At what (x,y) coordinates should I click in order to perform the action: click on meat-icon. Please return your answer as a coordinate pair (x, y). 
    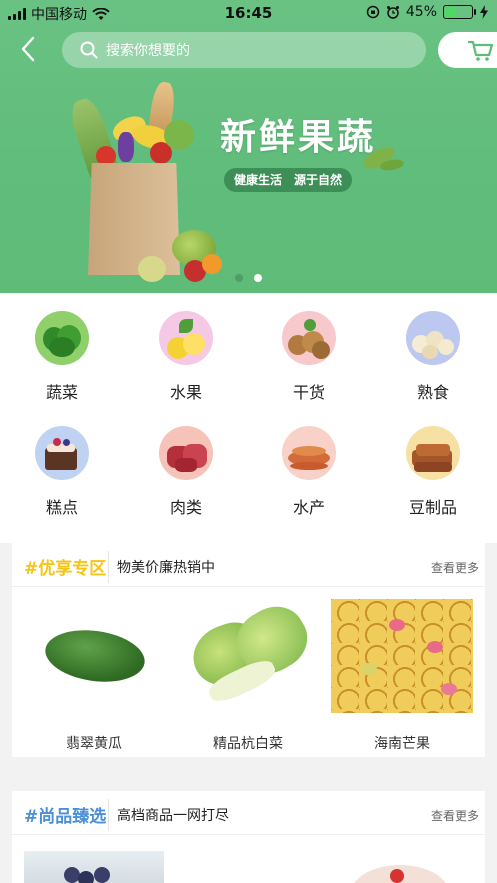
    Looking at the image, I should click on (186, 453).